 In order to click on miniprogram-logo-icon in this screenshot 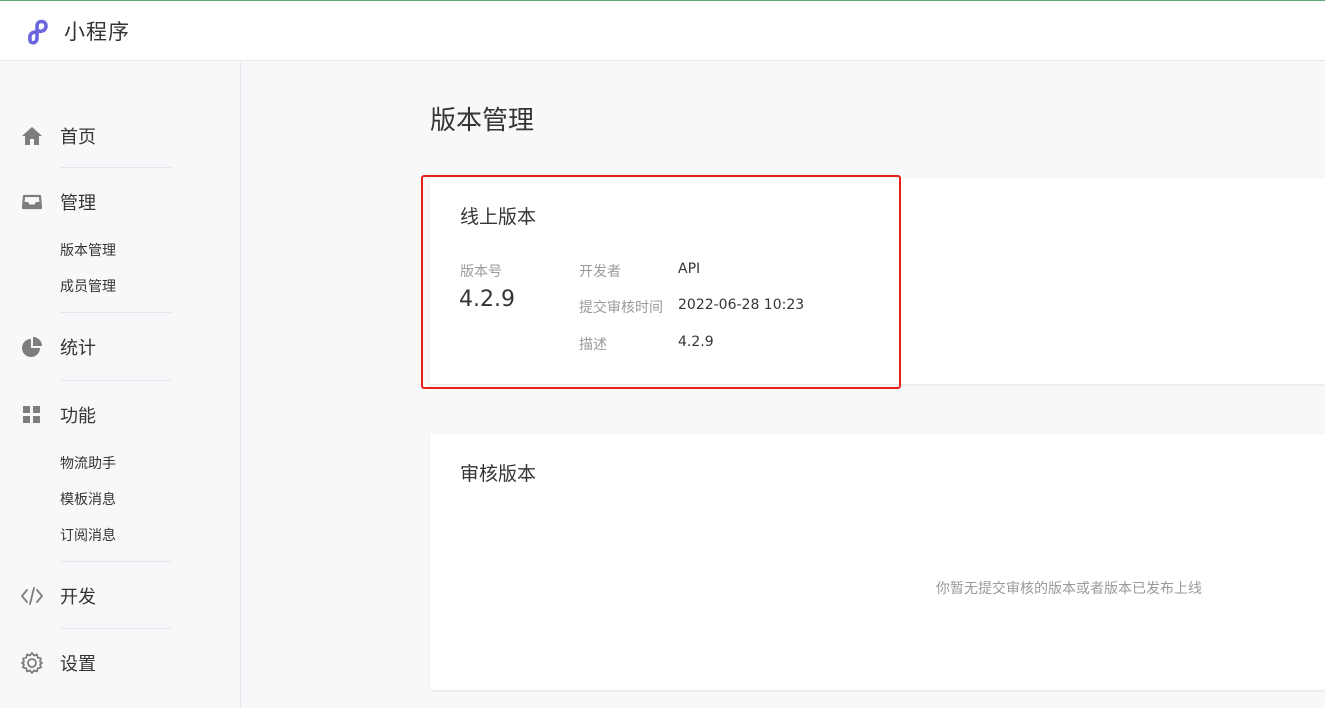, I will do `click(39, 31)`.